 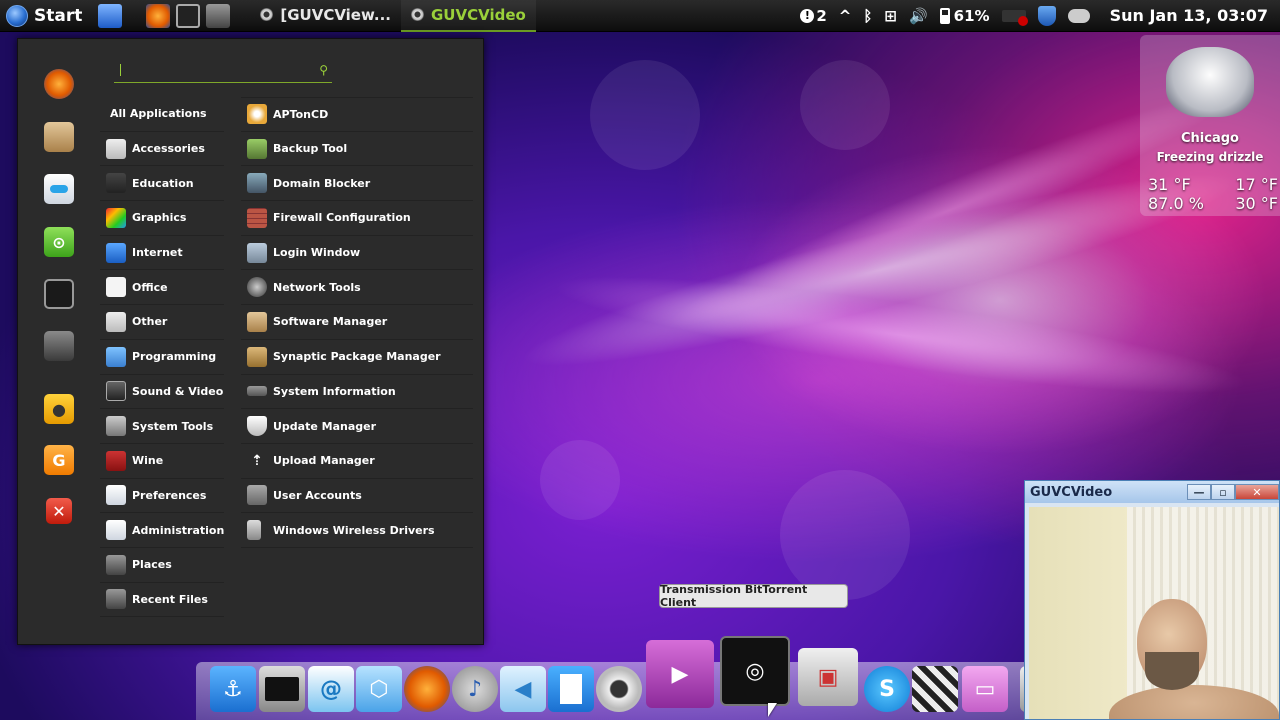 I want to click on clapper-icon, so click(x=935, y=689).